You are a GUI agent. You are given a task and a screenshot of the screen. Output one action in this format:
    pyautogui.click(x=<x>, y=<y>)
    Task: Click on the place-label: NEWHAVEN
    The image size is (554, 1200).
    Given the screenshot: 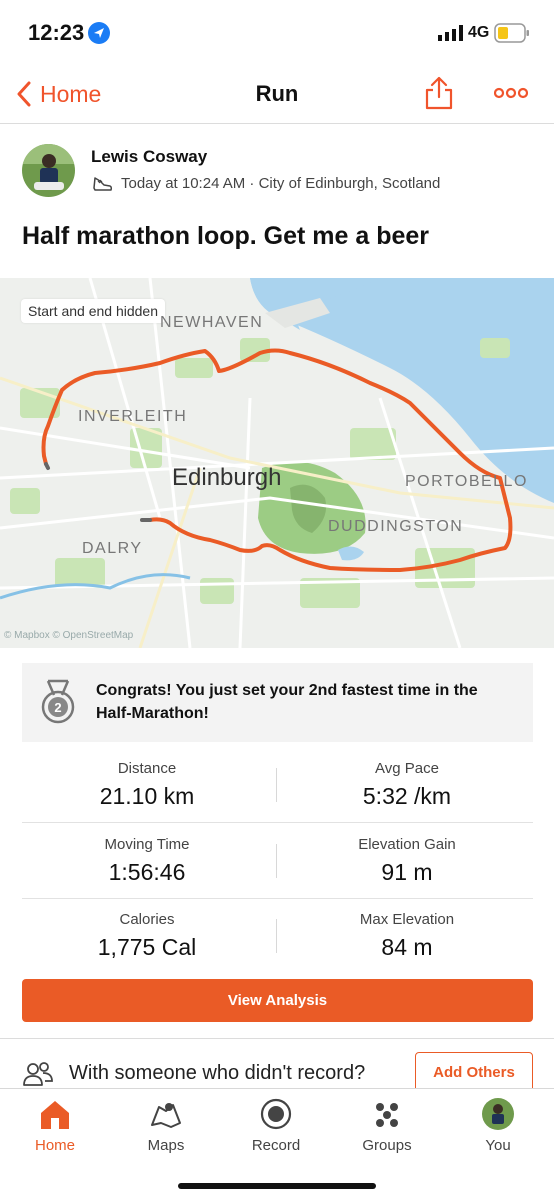 What is the action you would take?
    pyautogui.click(x=212, y=322)
    